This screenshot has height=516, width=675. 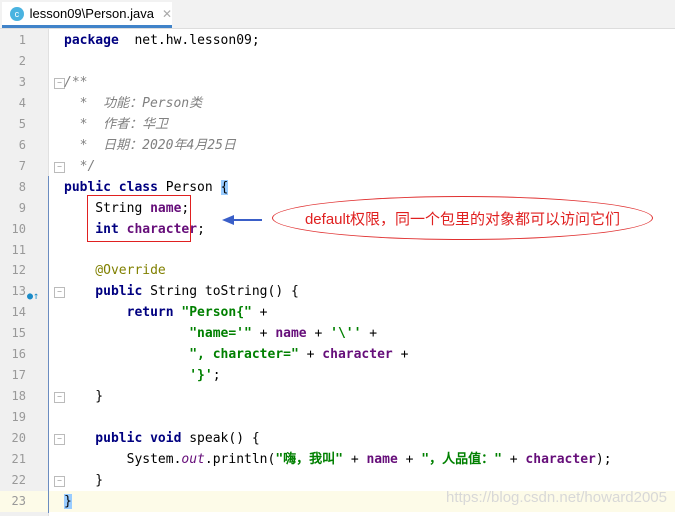 What do you see at coordinates (462, 218) in the screenshot?
I see `annotation-callout: default权限，同一个包里的对象都可以访问它们` at bounding box center [462, 218].